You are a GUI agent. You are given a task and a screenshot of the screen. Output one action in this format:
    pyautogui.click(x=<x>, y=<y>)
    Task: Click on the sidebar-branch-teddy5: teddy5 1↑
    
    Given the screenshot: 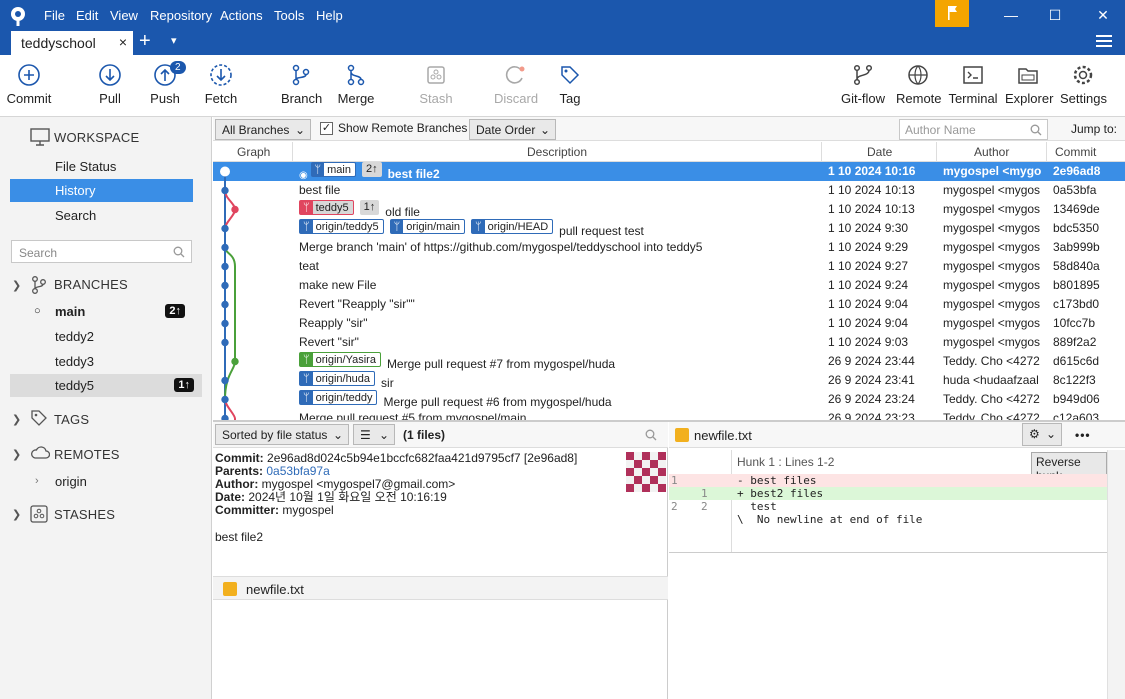 What is the action you would take?
    pyautogui.click(x=106, y=385)
    